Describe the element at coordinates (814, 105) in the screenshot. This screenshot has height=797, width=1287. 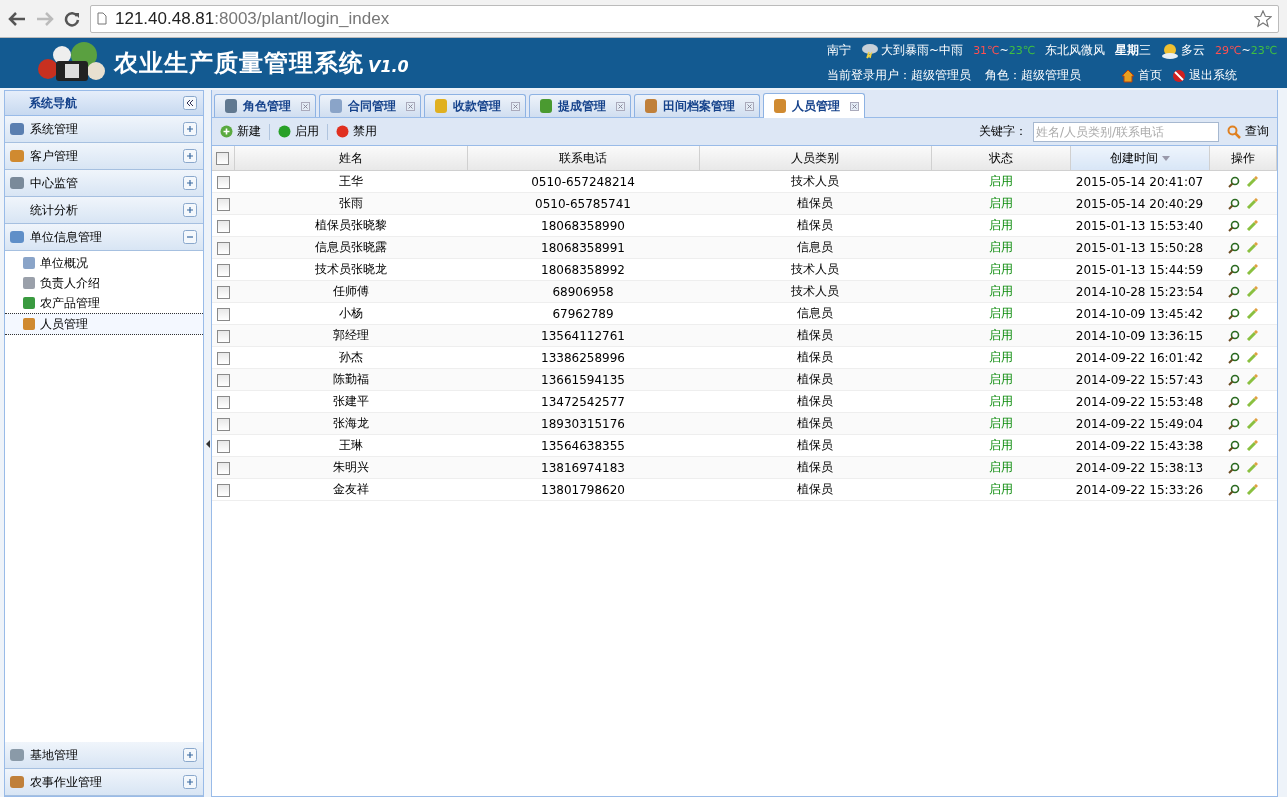
I see `tab: 人员管理` at that location.